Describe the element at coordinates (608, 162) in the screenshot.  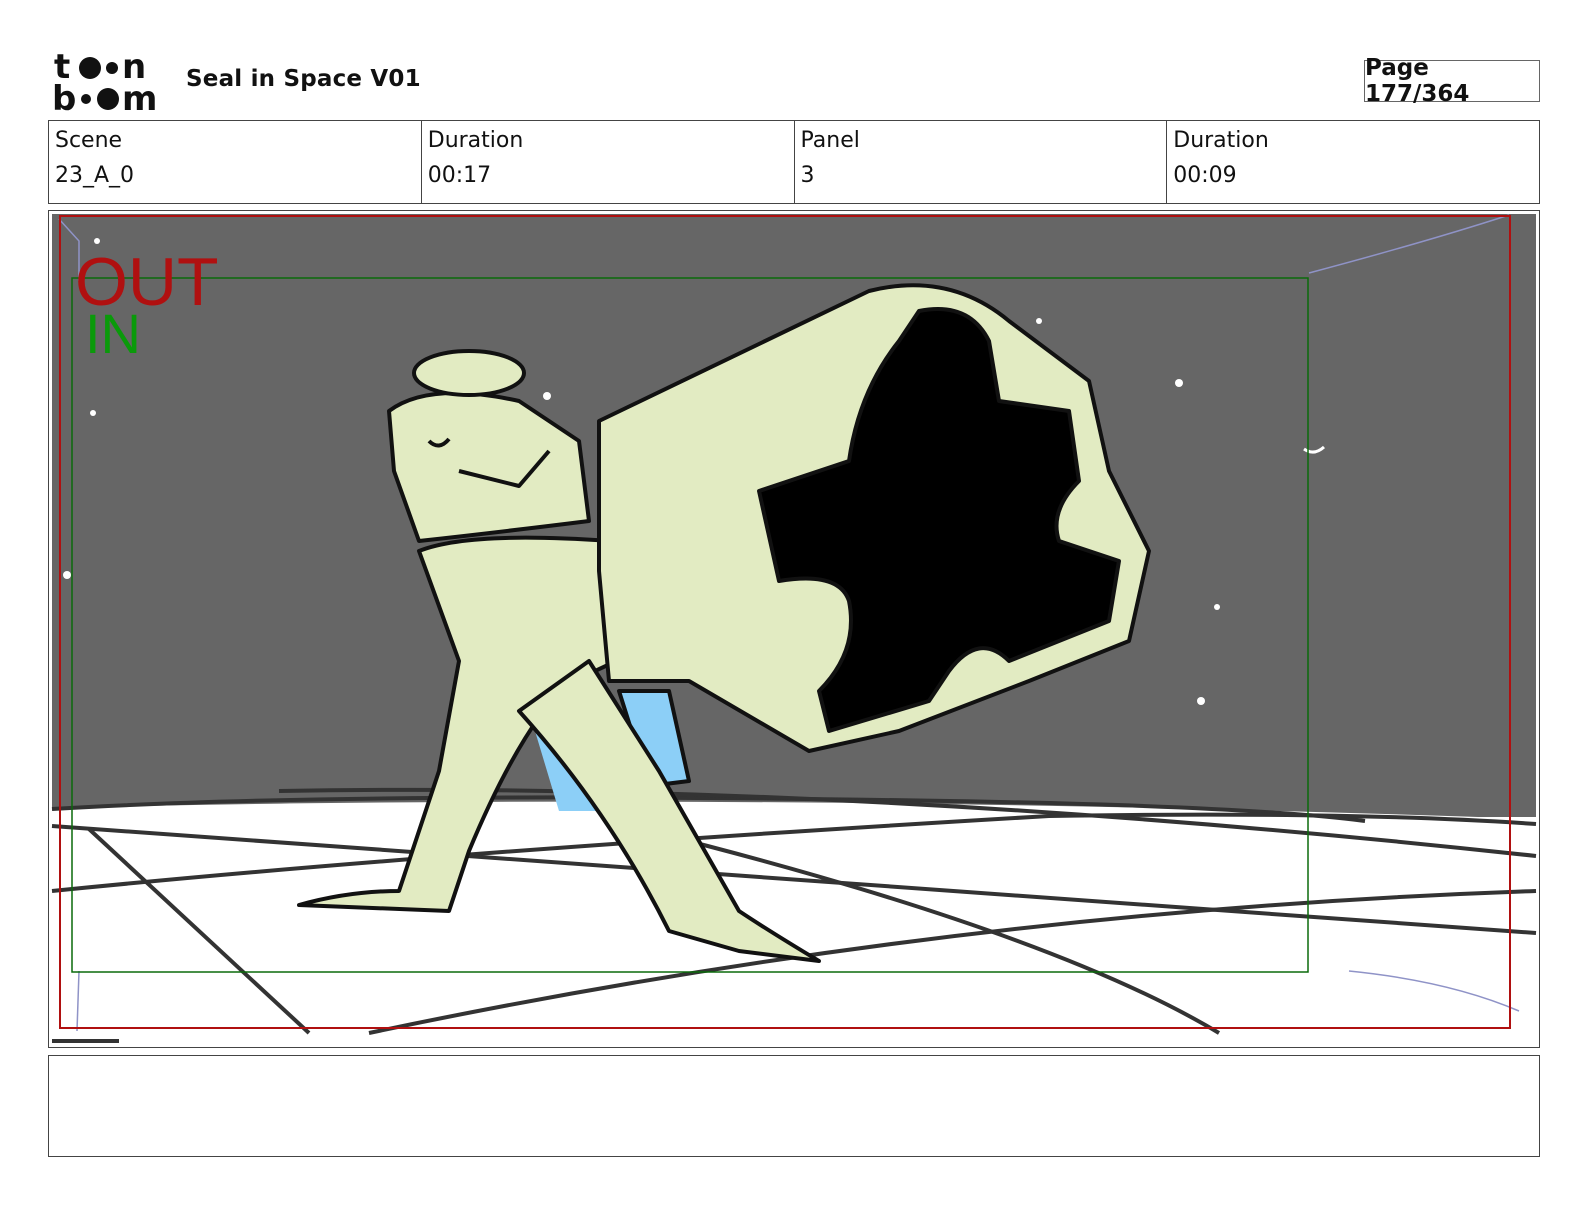
I see `scene-duration-cell: Duration 00:17` at that location.